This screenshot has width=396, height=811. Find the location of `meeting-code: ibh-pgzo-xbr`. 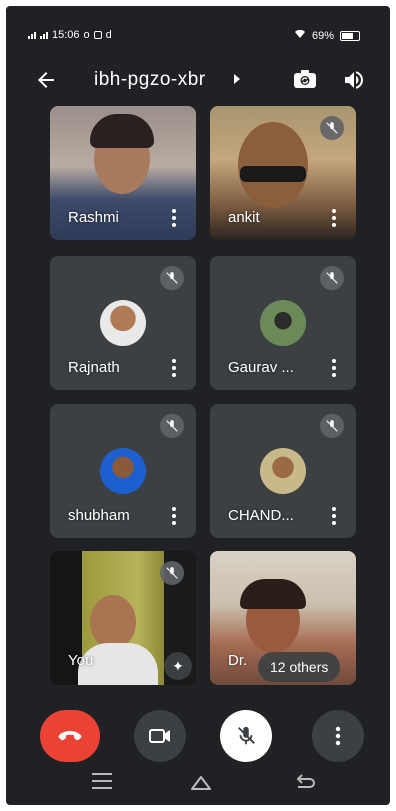

meeting-code: ibh-pgzo-xbr is located at coordinates (150, 80).